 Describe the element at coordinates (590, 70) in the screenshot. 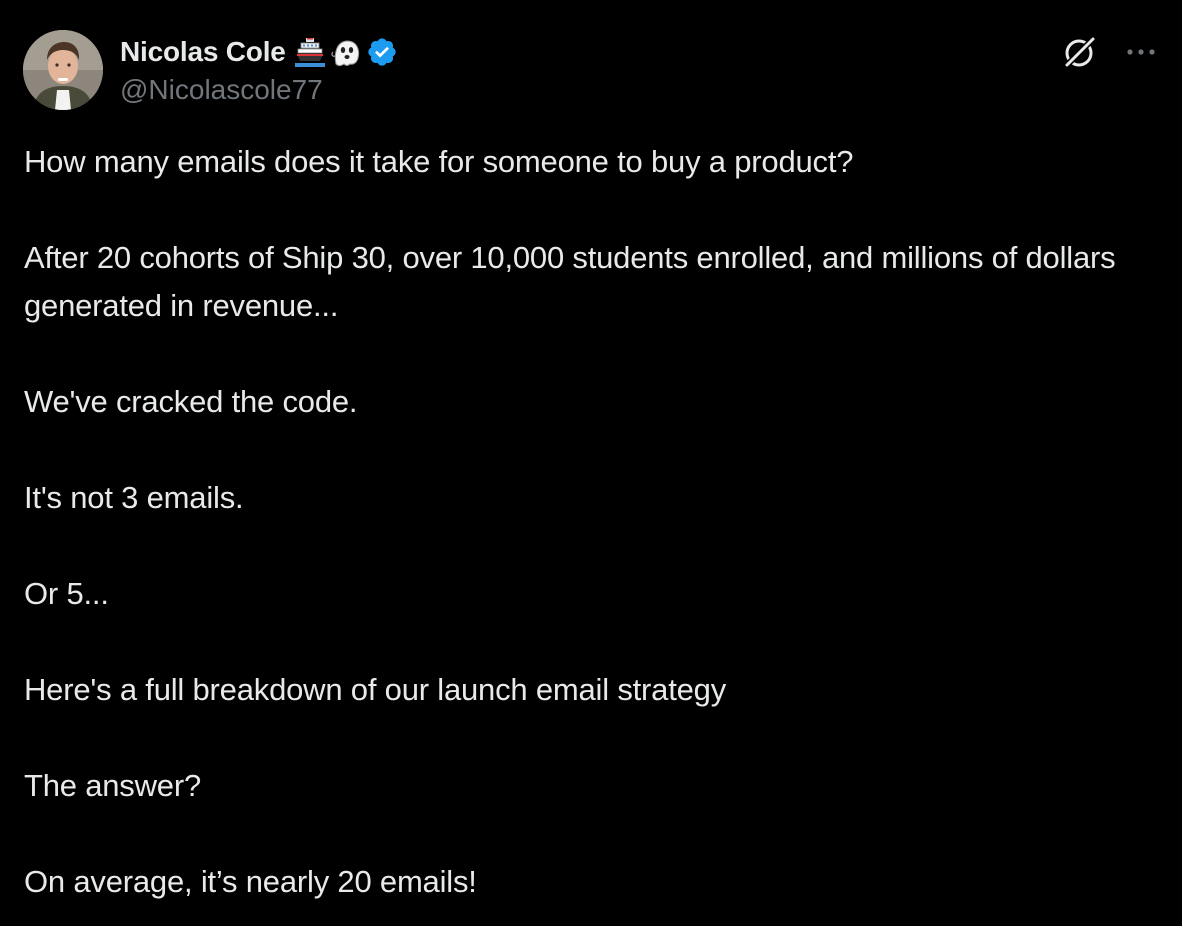

I see `tweet-header: Nicolas Cole @Nicolascole77` at that location.